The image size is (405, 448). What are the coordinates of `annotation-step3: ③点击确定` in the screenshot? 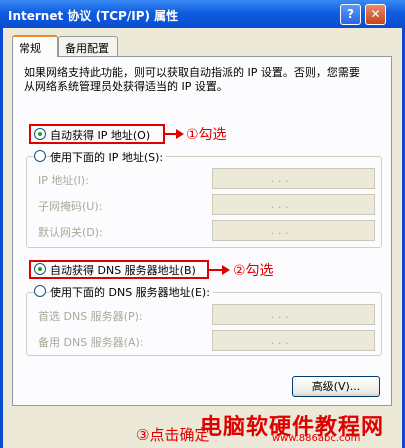 It's located at (173, 435).